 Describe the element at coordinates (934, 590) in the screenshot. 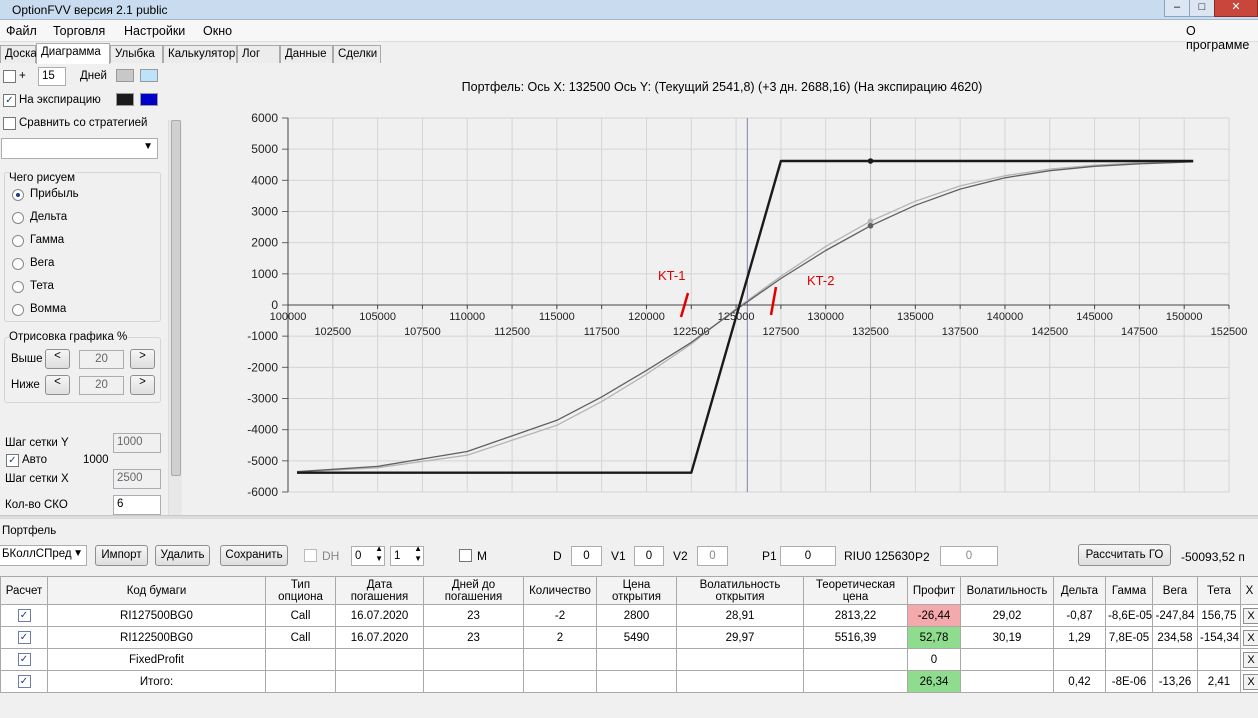

I see `col-header-profit: Профит` at that location.